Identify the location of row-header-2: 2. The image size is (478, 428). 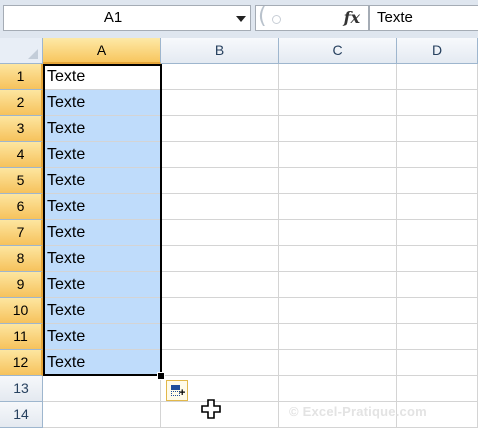
(21, 103).